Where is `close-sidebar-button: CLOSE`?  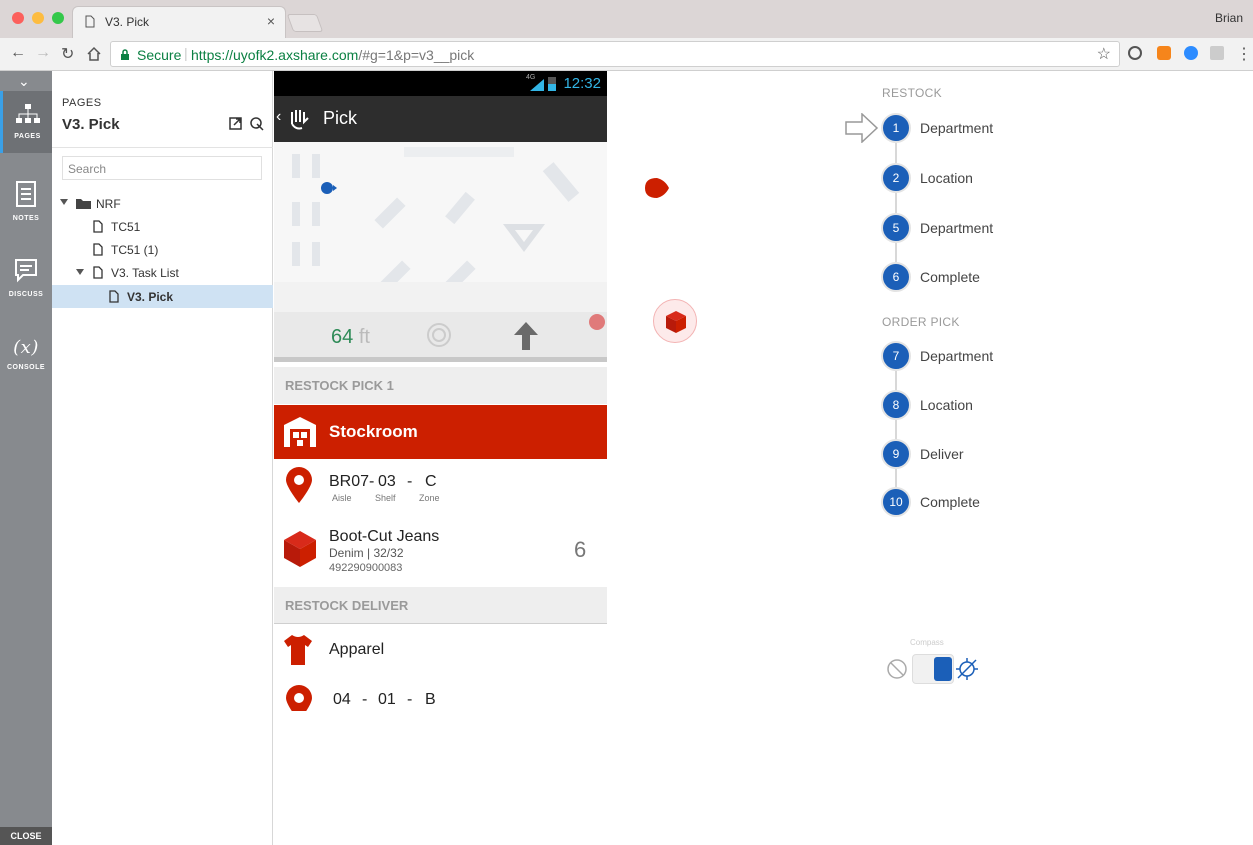 close-sidebar-button: CLOSE is located at coordinates (26, 836).